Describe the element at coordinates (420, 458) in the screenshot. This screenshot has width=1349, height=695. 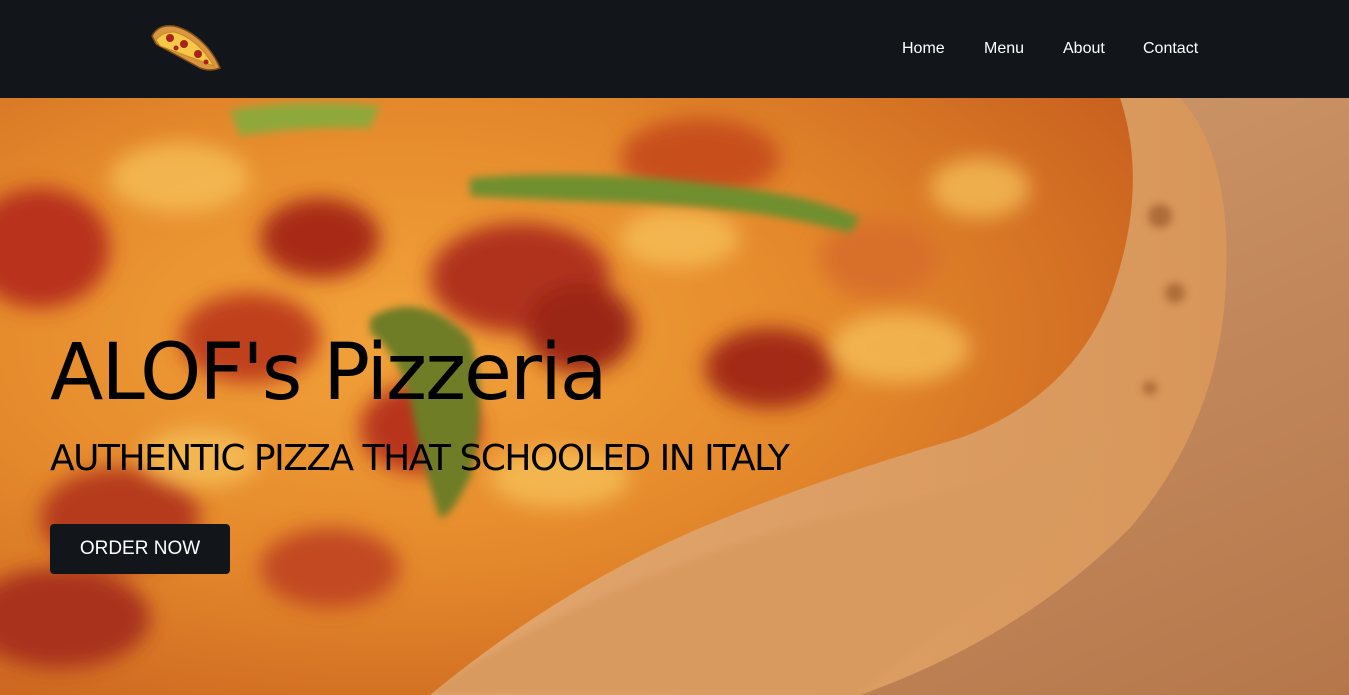
I see `hero-subtitle: AUTHENTIC PIZZA THAT SCHOOLED IN ITALY` at that location.